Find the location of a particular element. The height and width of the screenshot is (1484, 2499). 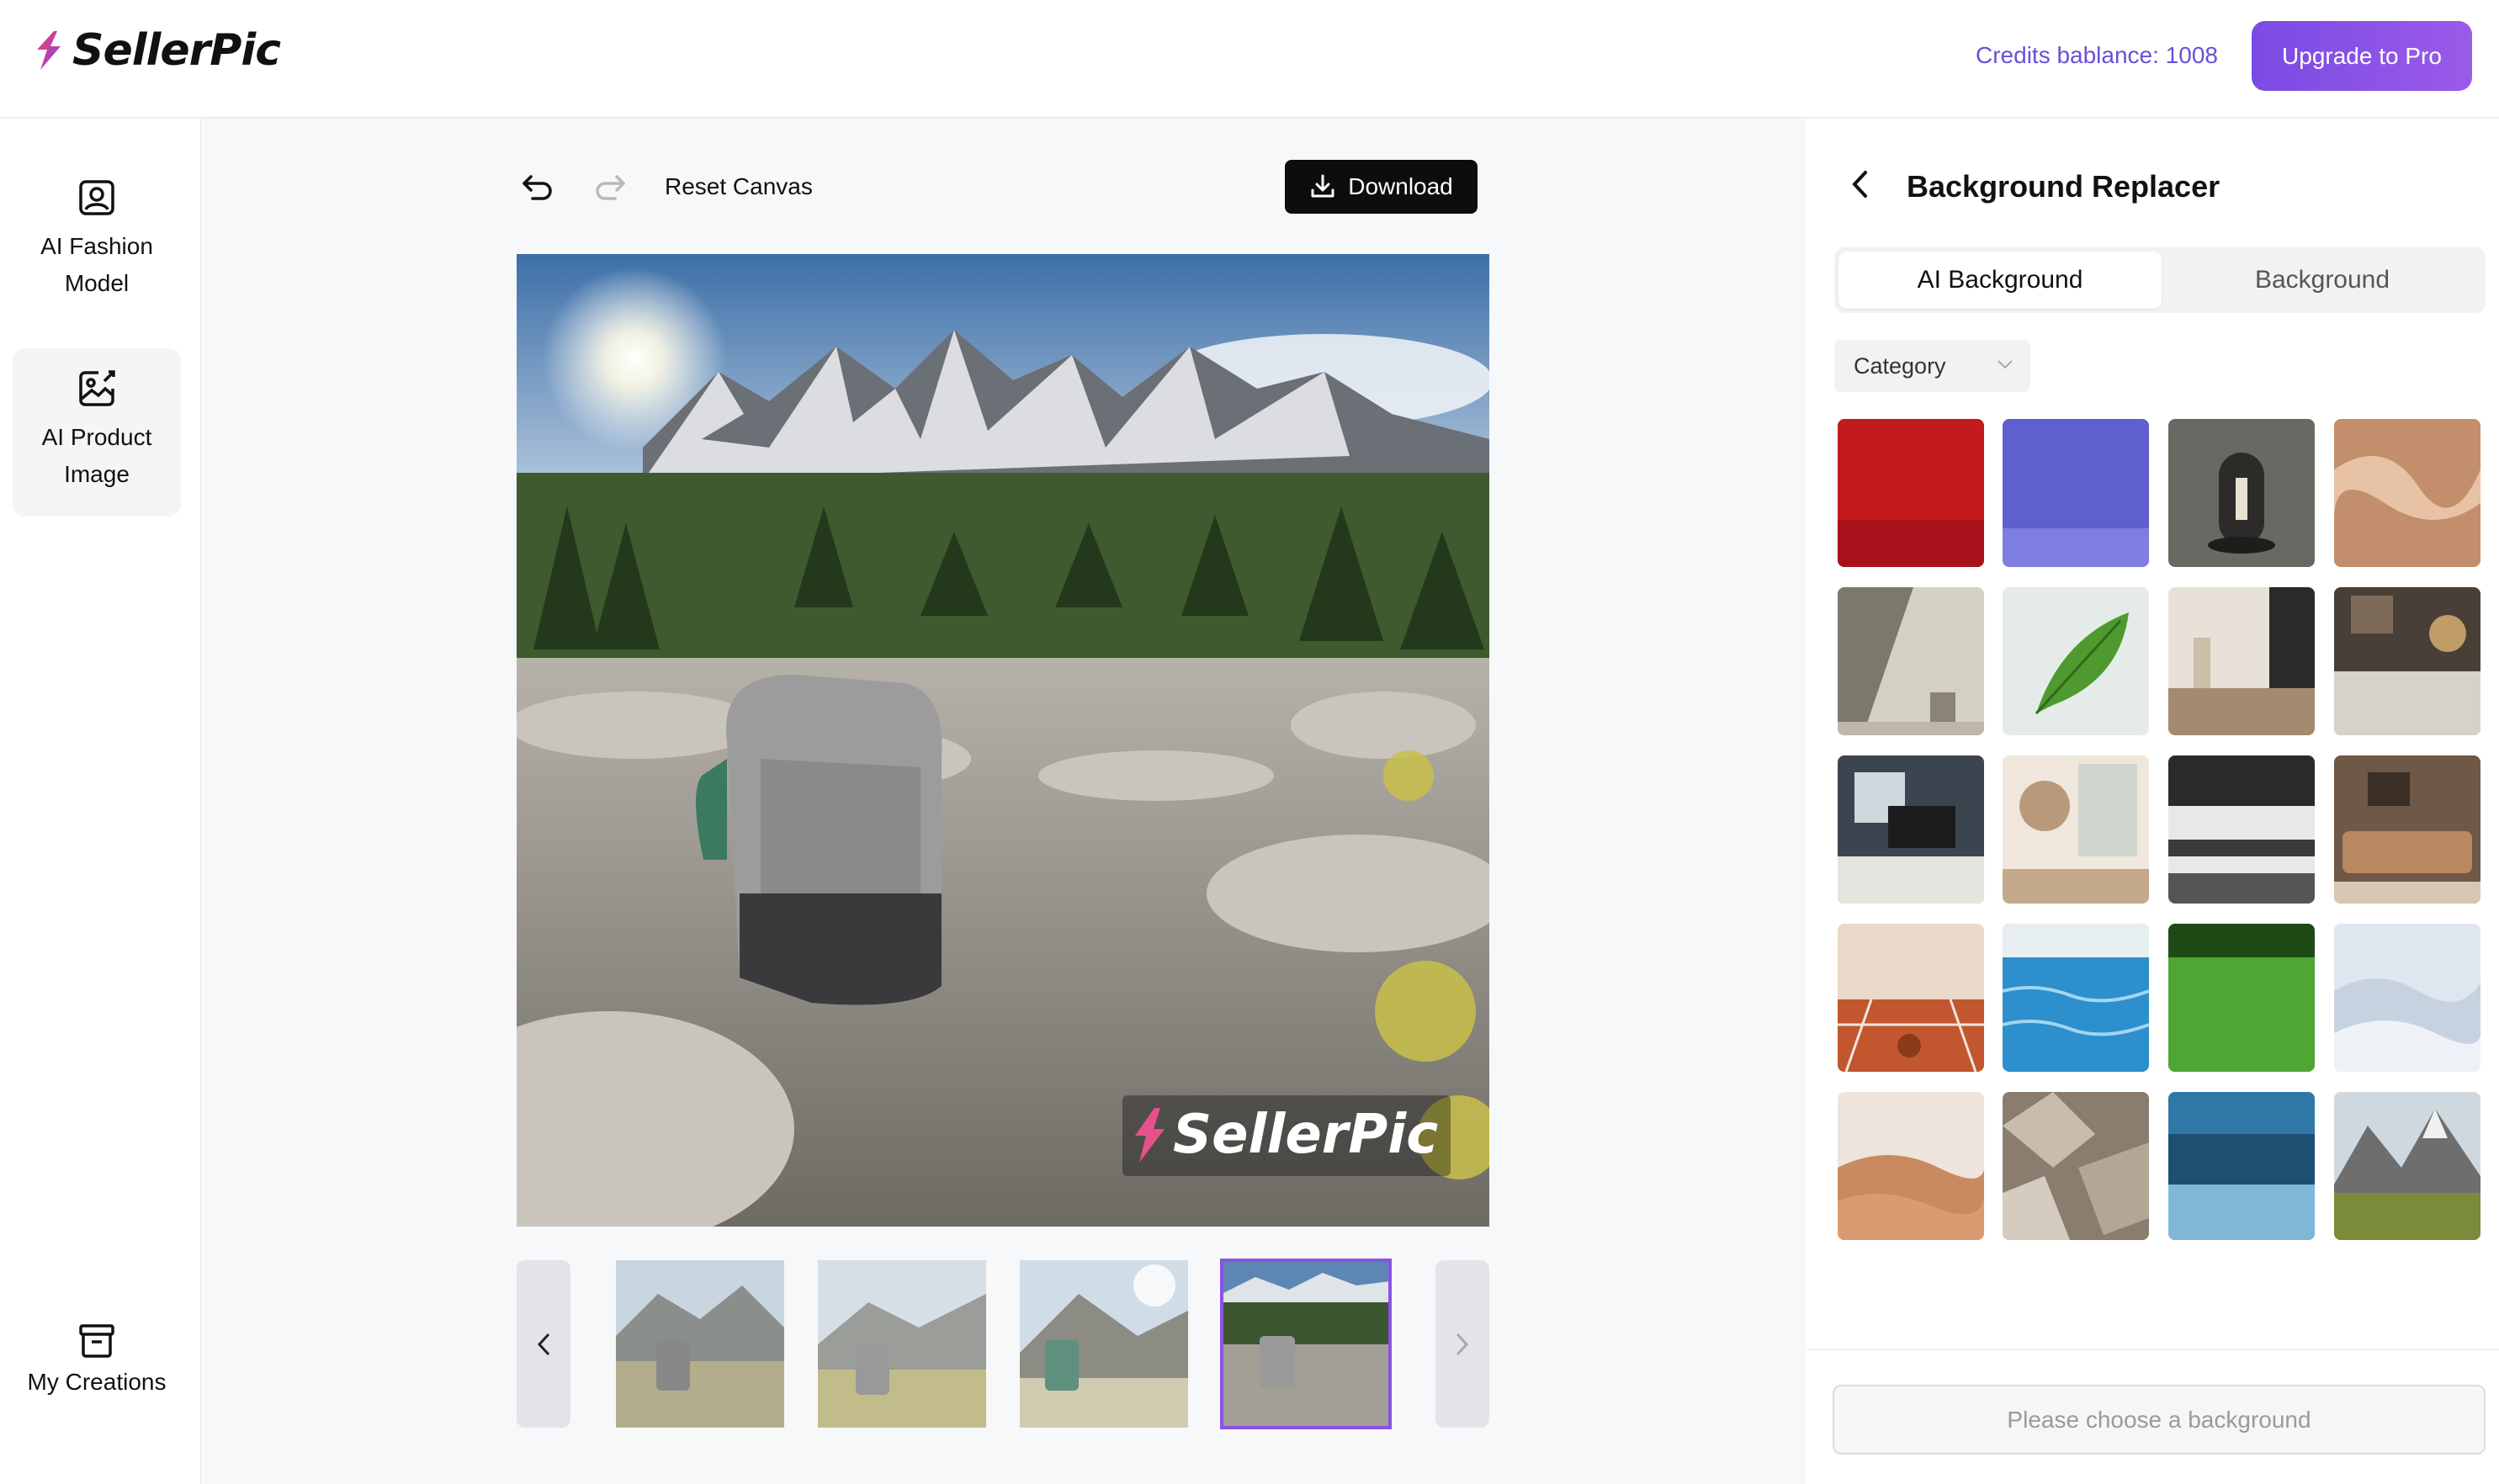

undo-icon is located at coordinates (538, 187).